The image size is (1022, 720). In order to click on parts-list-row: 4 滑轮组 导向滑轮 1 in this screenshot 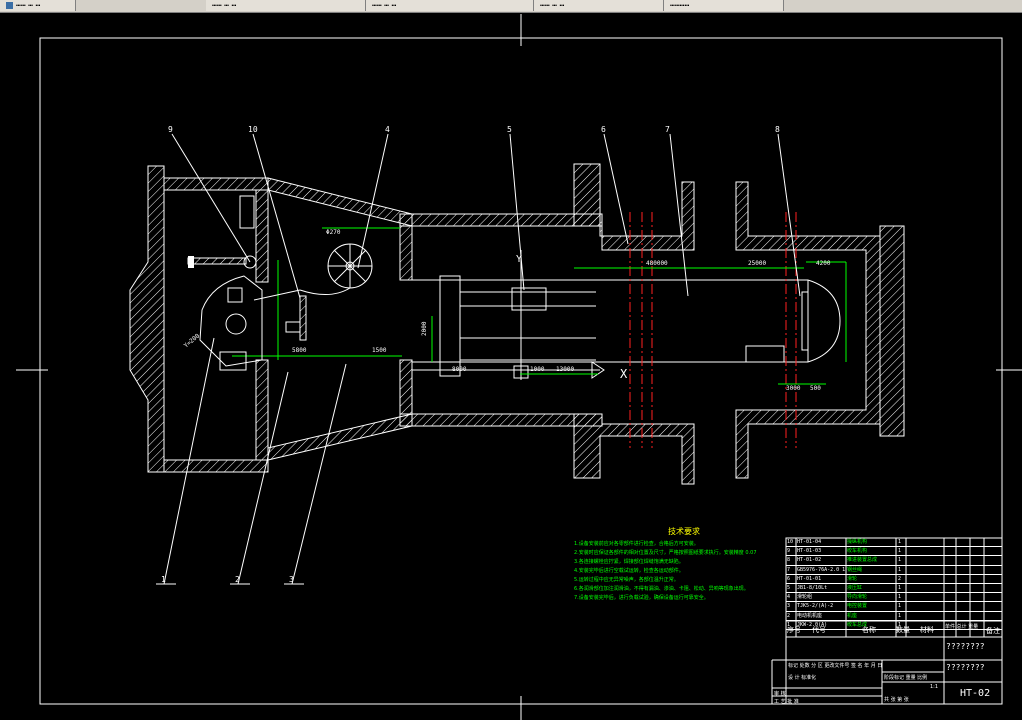, I will do `click(894, 598)`.